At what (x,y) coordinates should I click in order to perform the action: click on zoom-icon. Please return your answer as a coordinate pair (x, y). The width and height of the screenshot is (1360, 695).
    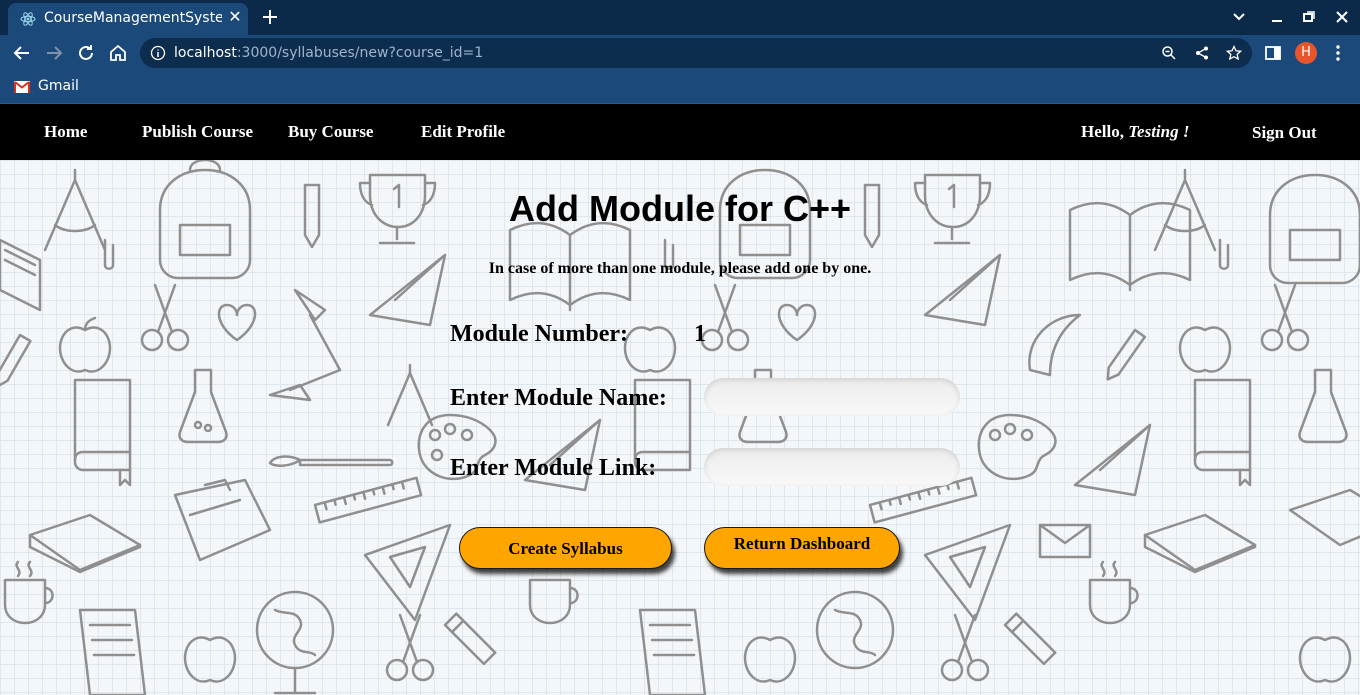
    Looking at the image, I should click on (1169, 53).